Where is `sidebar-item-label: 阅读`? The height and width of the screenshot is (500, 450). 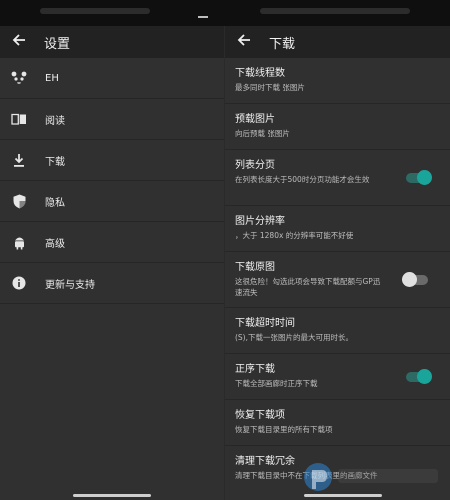 sidebar-item-label: 阅读 is located at coordinates (55, 121).